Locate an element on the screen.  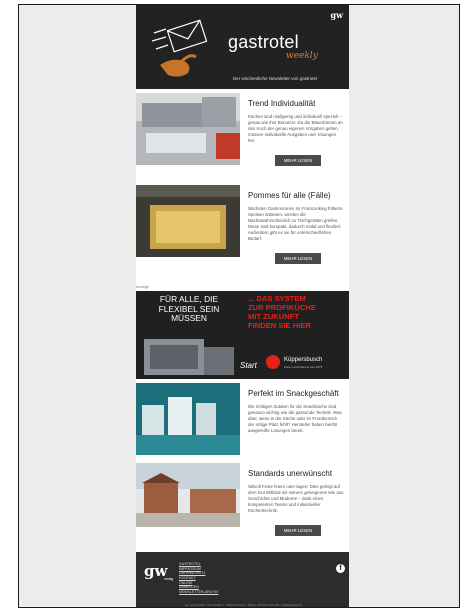
header-badge: gw is located at coordinates (336, 15).